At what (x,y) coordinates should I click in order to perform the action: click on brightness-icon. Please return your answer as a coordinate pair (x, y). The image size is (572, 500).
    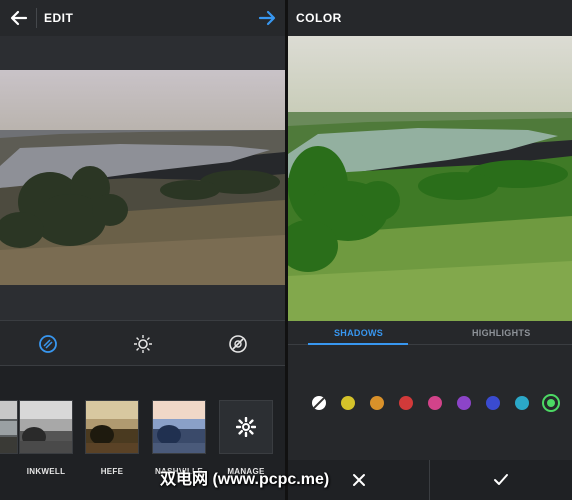
    Looking at the image, I should click on (143, 344).